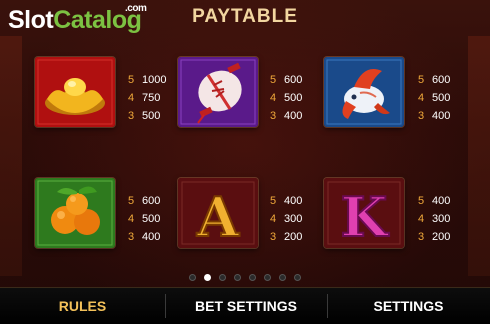 The height and width of the screenshot is (324, 490). I want to click on page-title: PAYTABLE, so click(245, 16).